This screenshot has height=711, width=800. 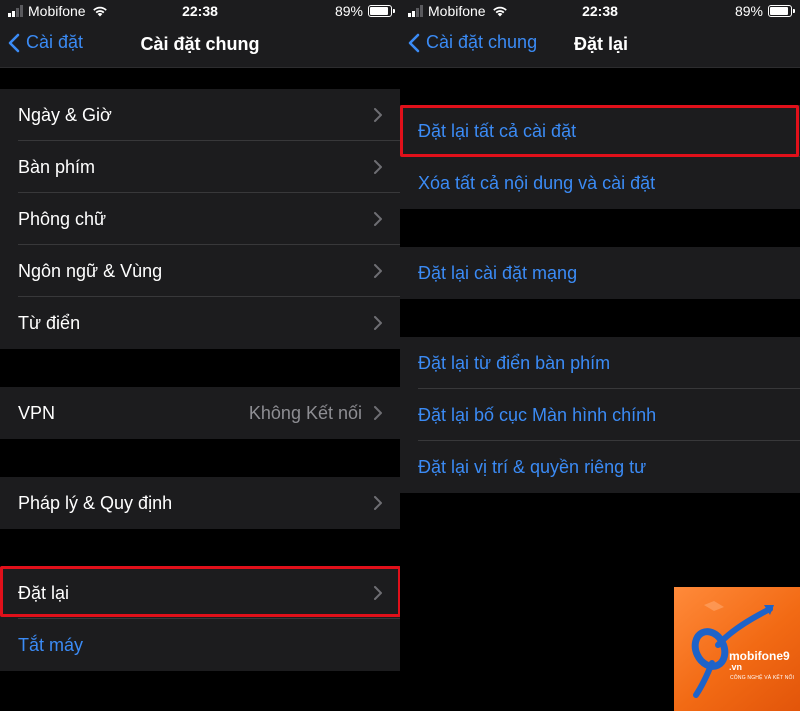 What do you see at coordinates (200, 645) in the screenshot?
I see `settings-row-shutdown: Tắt máy` at bounding box center [200, 645].